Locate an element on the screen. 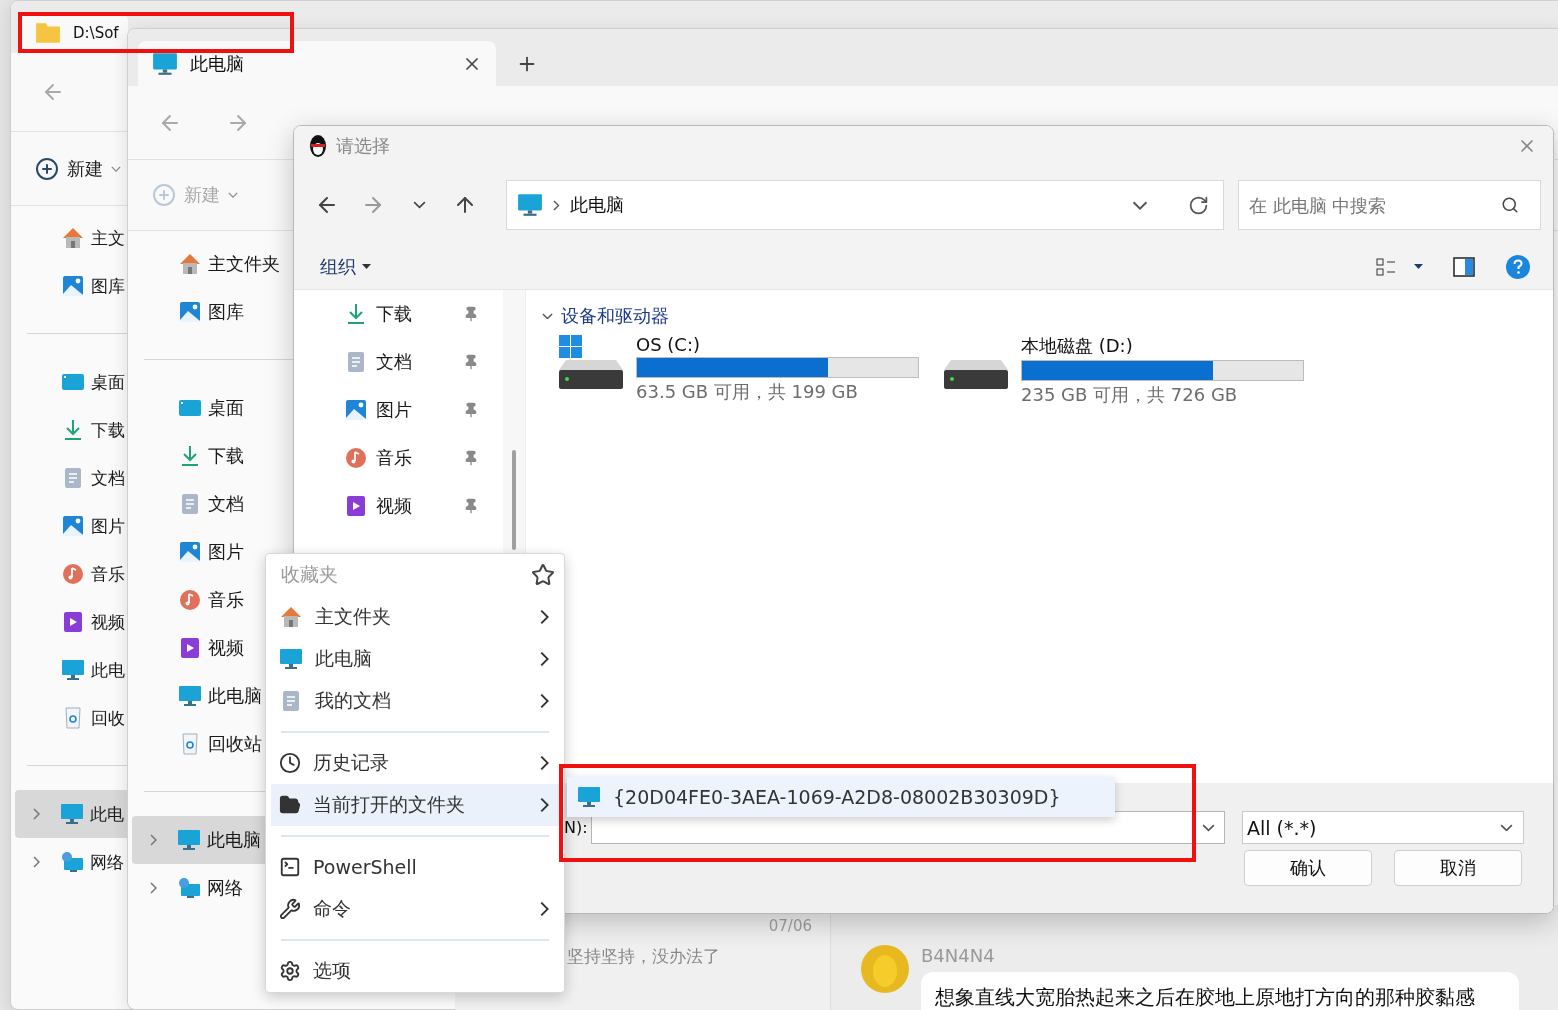 The height and width of the screenshot is (1010, 1558). menu-header: 收藏夹 is located at coordinates (309, 574).